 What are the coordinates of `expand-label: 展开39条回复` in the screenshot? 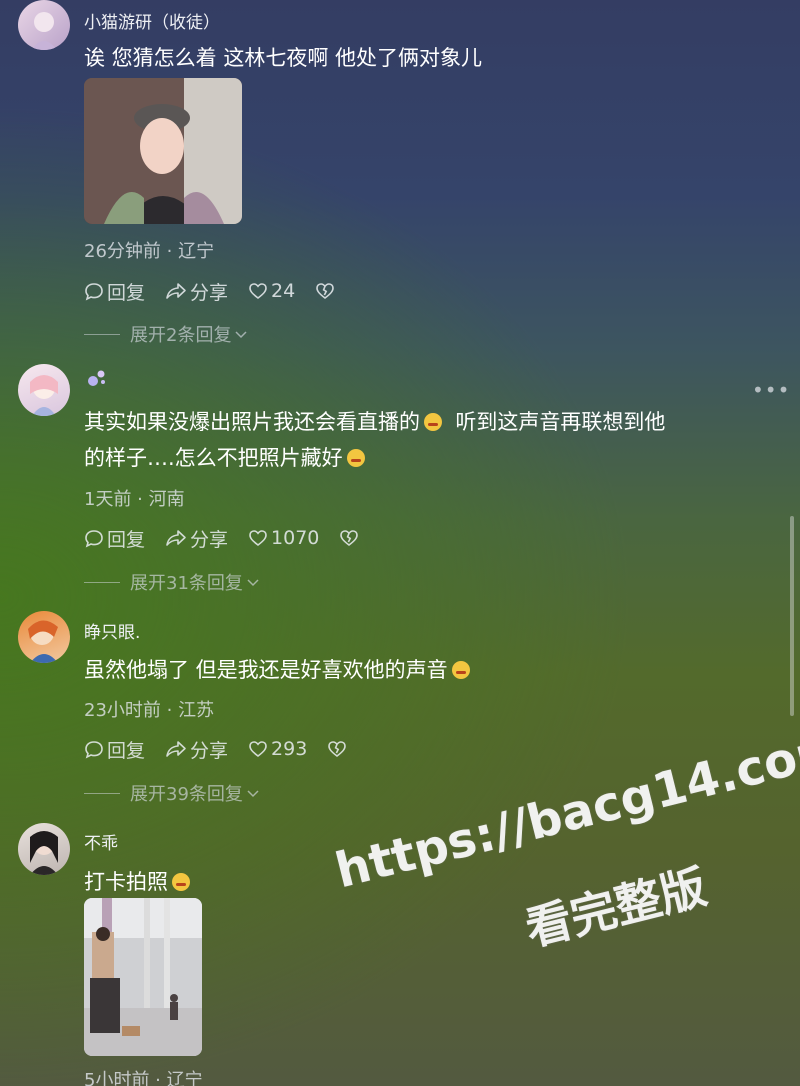 It's located at (186, 794).